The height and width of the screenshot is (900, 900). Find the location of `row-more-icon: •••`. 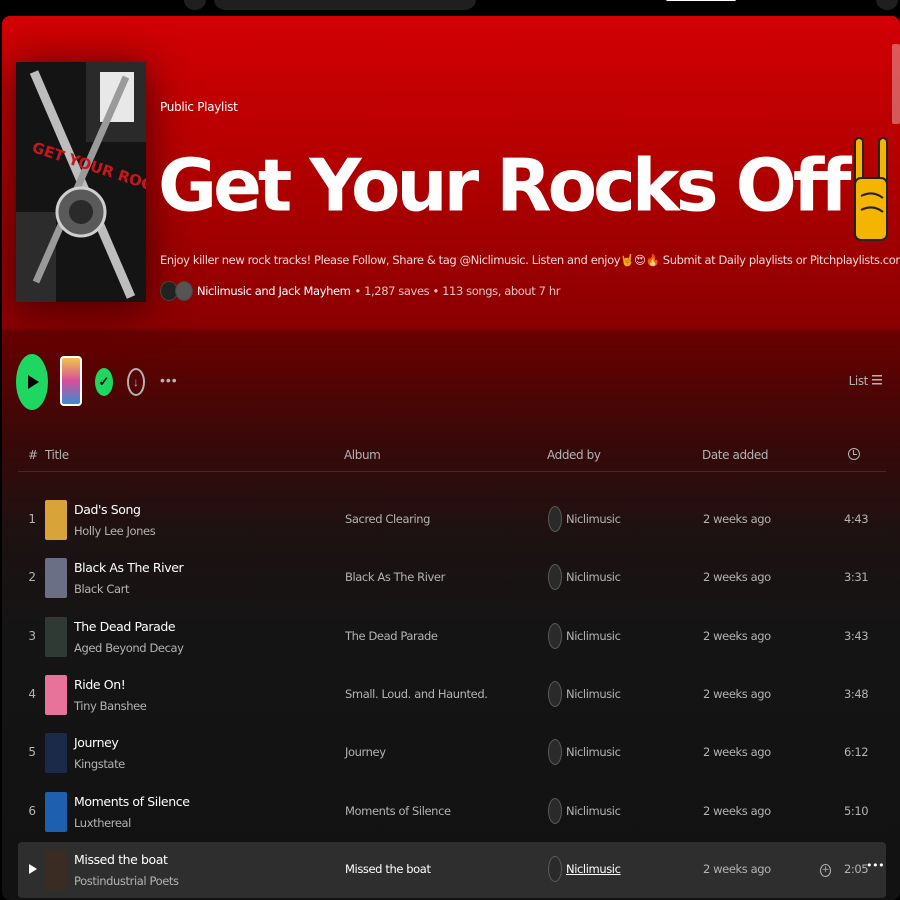

row-more-icon: ••• is located at coordinates (875, 865).